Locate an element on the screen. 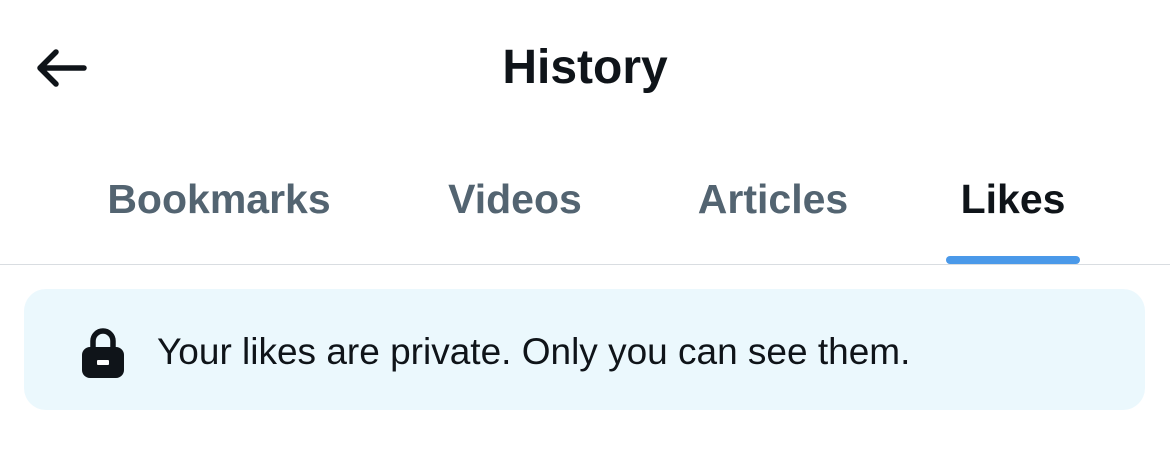 This screenshot has width=1170, height=449. page-title: History is located at coordinates (585, 67).